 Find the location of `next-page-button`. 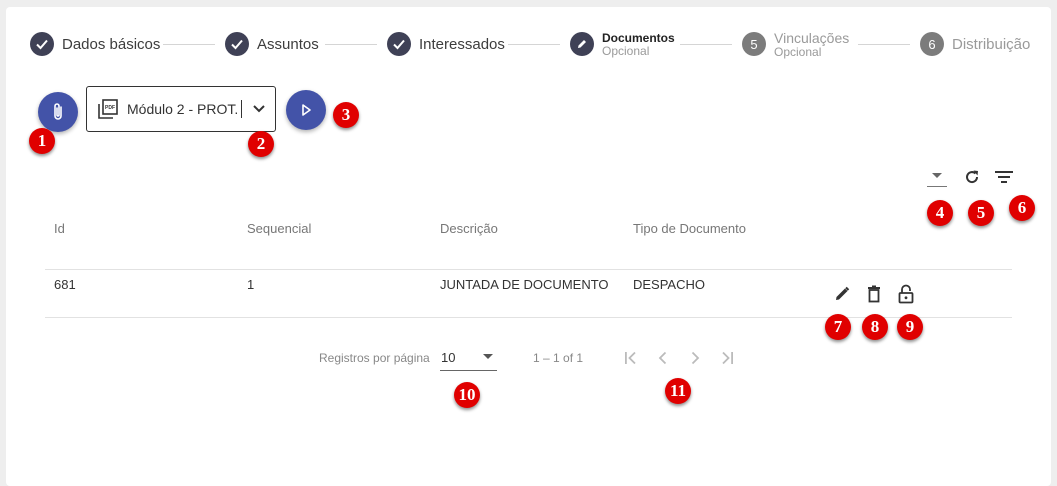

next-page-button is located at coordinates (695, 358).